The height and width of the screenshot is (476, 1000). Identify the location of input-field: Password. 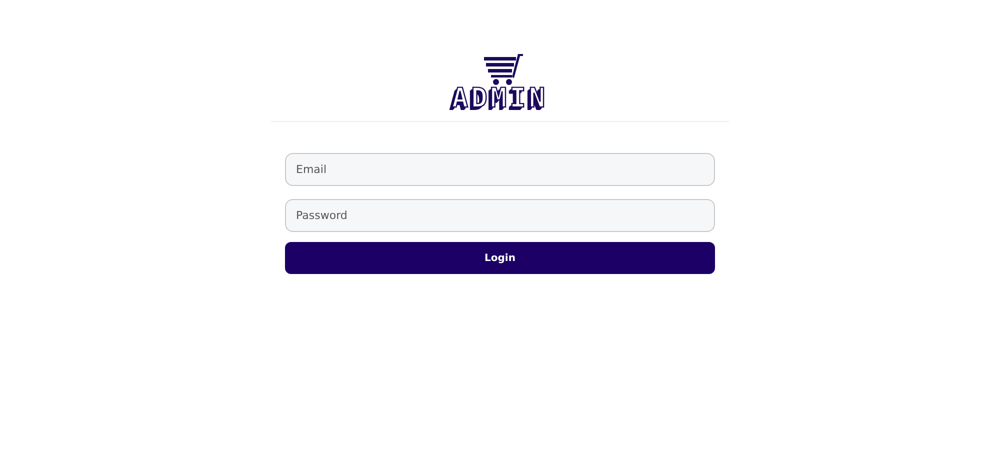
(500, 215).